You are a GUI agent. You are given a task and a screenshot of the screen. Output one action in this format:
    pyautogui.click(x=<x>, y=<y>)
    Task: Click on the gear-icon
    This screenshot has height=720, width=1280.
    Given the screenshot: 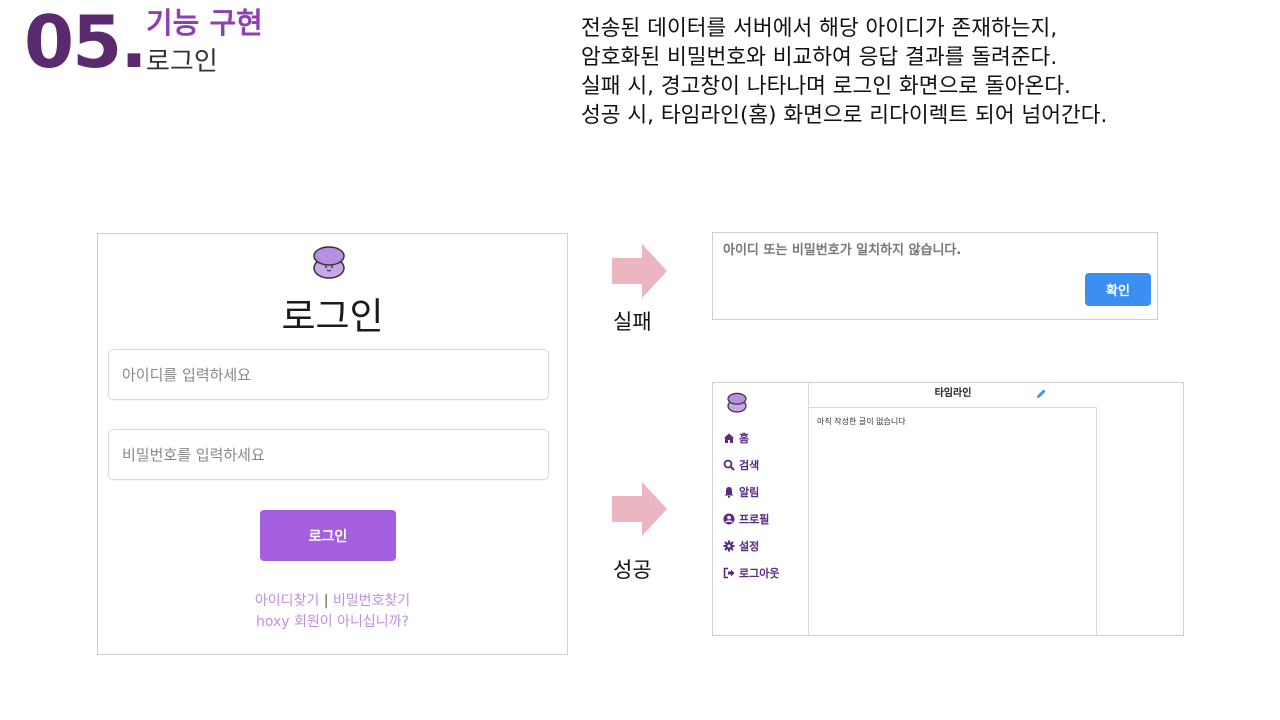 What is the action you would take?
    pyautogui.click(x=729, y=546)
    